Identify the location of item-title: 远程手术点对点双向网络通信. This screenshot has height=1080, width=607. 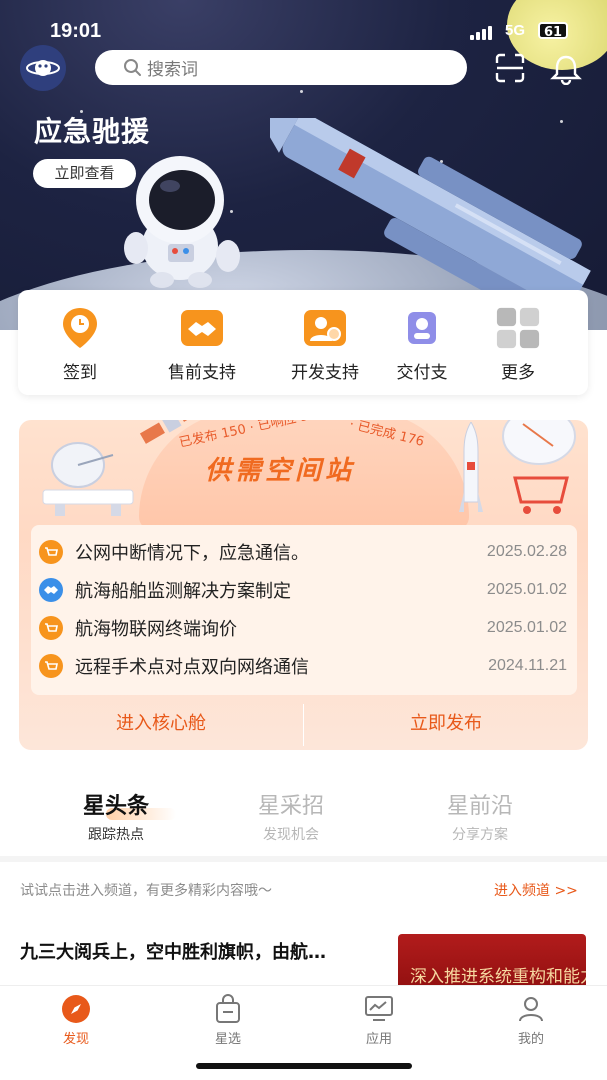
(192, 667).